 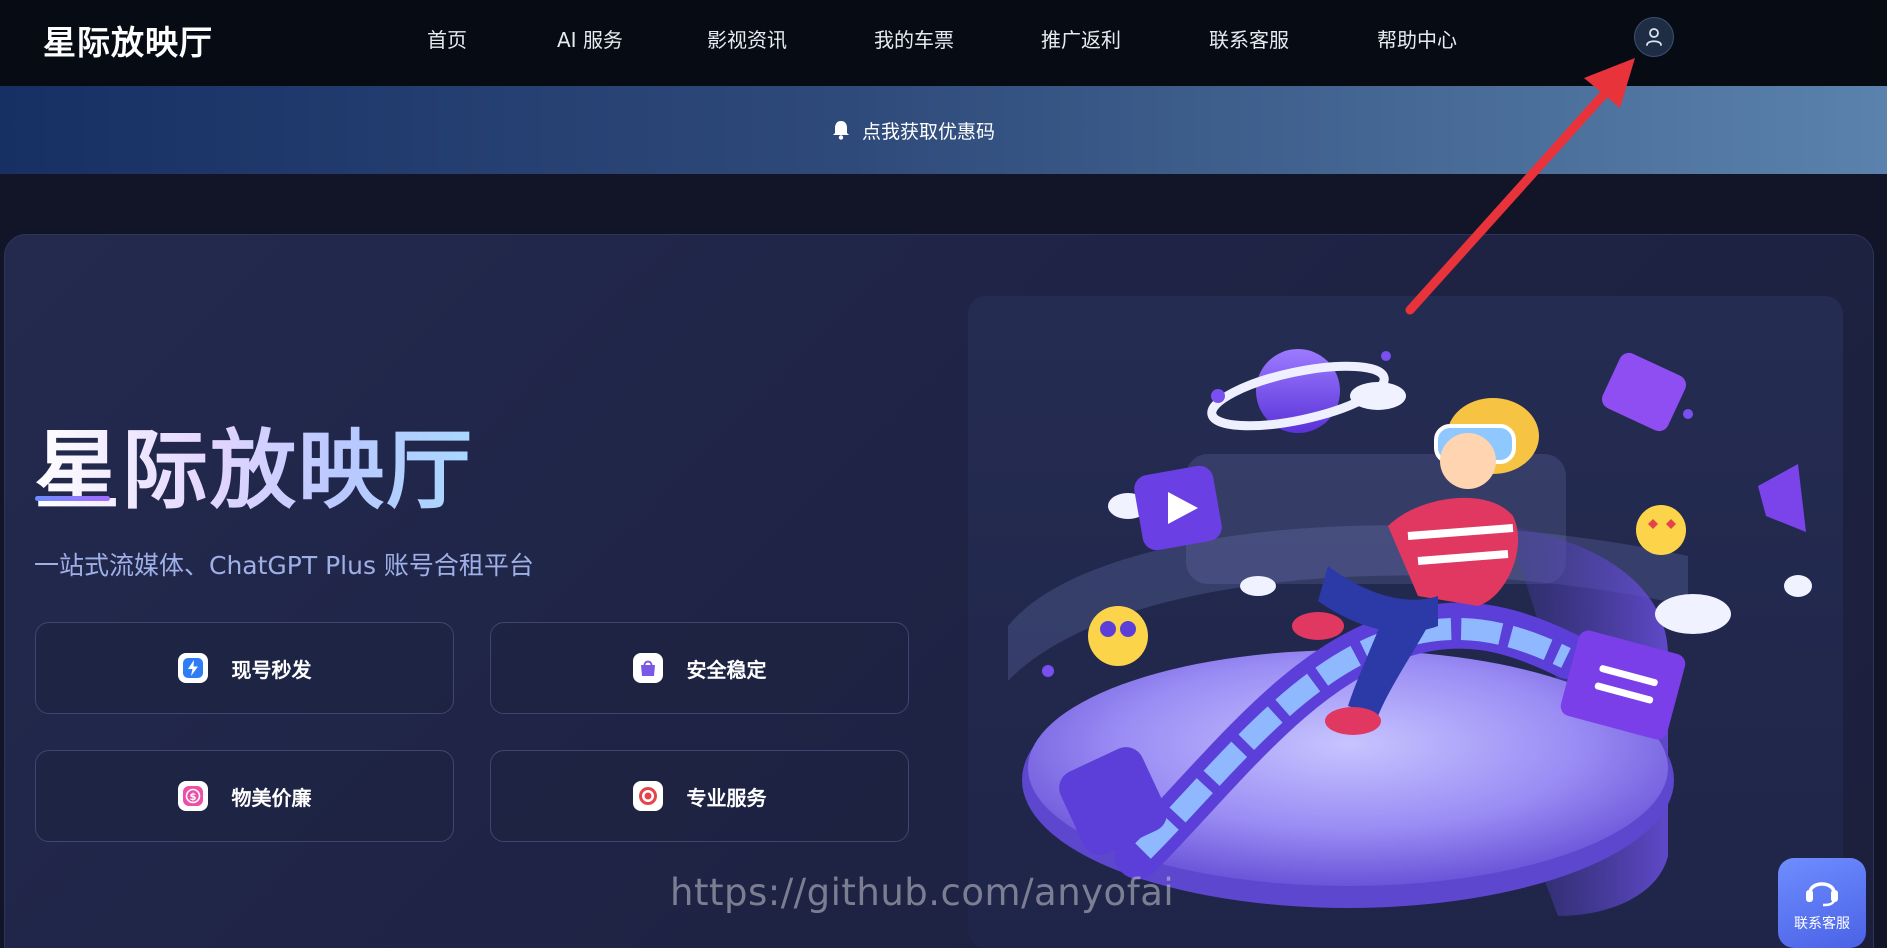 What do you see at coordinates (271, 797) in the screenshot?
I see `feature-label: 物美价廉` at bounding box center [271, 797].